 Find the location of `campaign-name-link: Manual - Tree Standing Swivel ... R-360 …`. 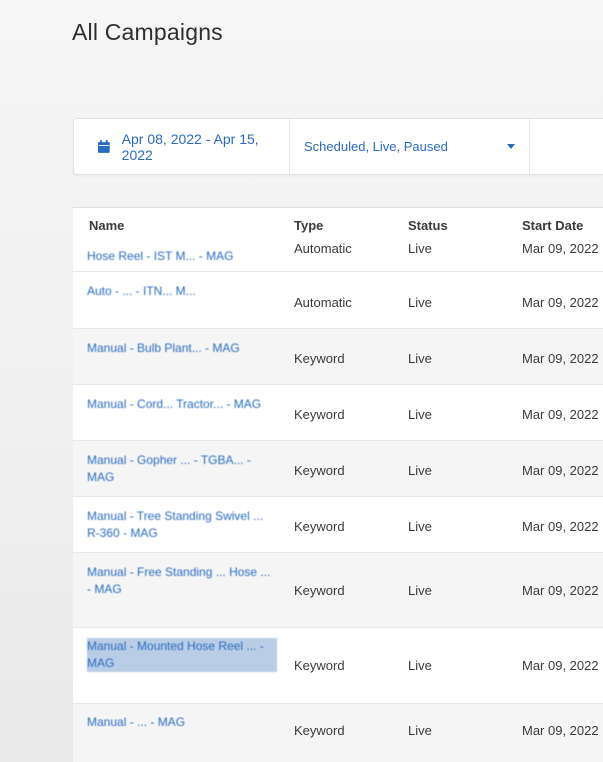

campaign-name-link: Manual - Tree Standing Swivel ... R-360 … is located at coordinates (182, 525).